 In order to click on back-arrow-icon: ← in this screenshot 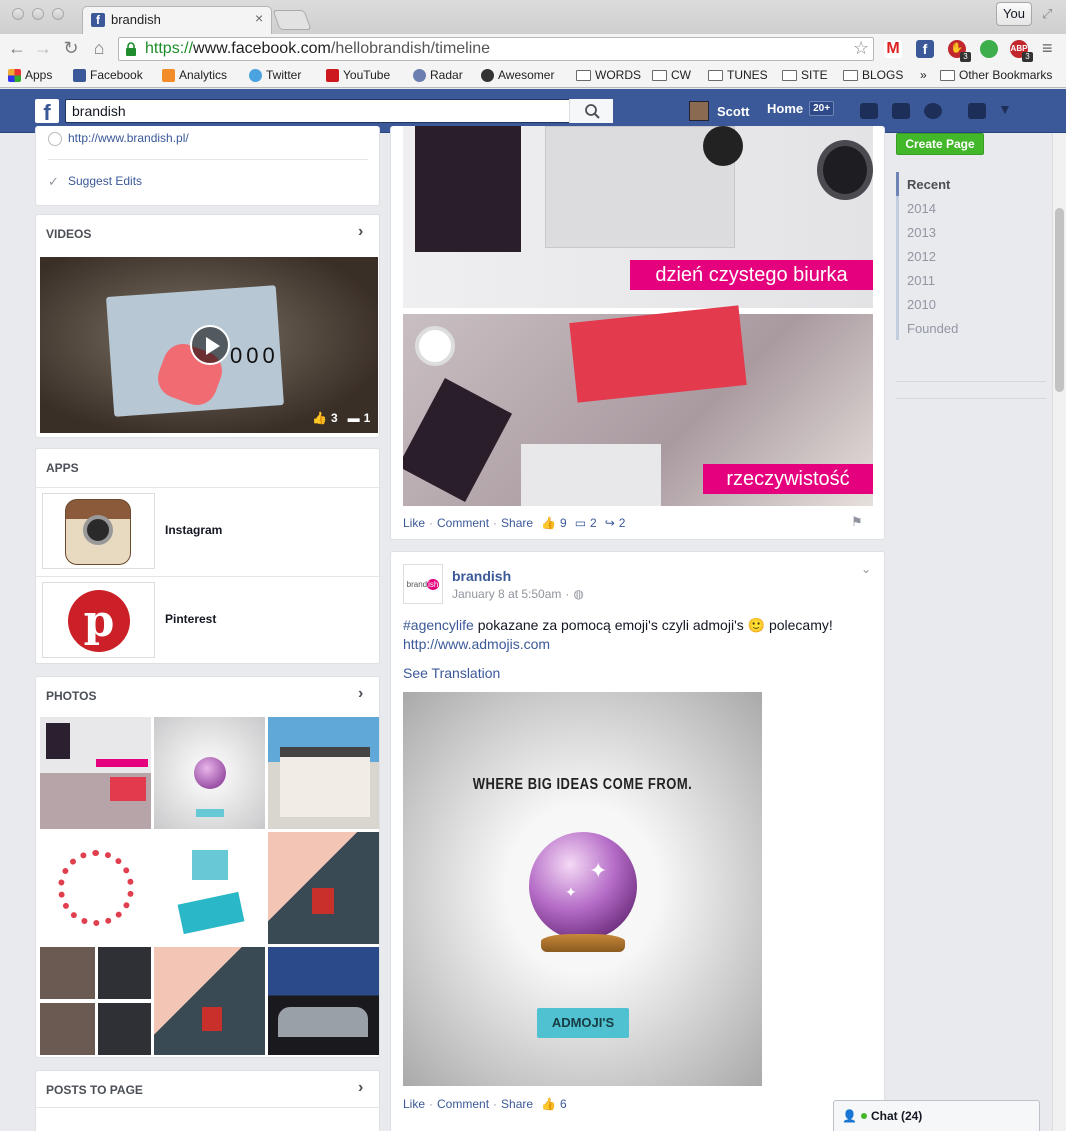, I will do `click(17, 48)`.